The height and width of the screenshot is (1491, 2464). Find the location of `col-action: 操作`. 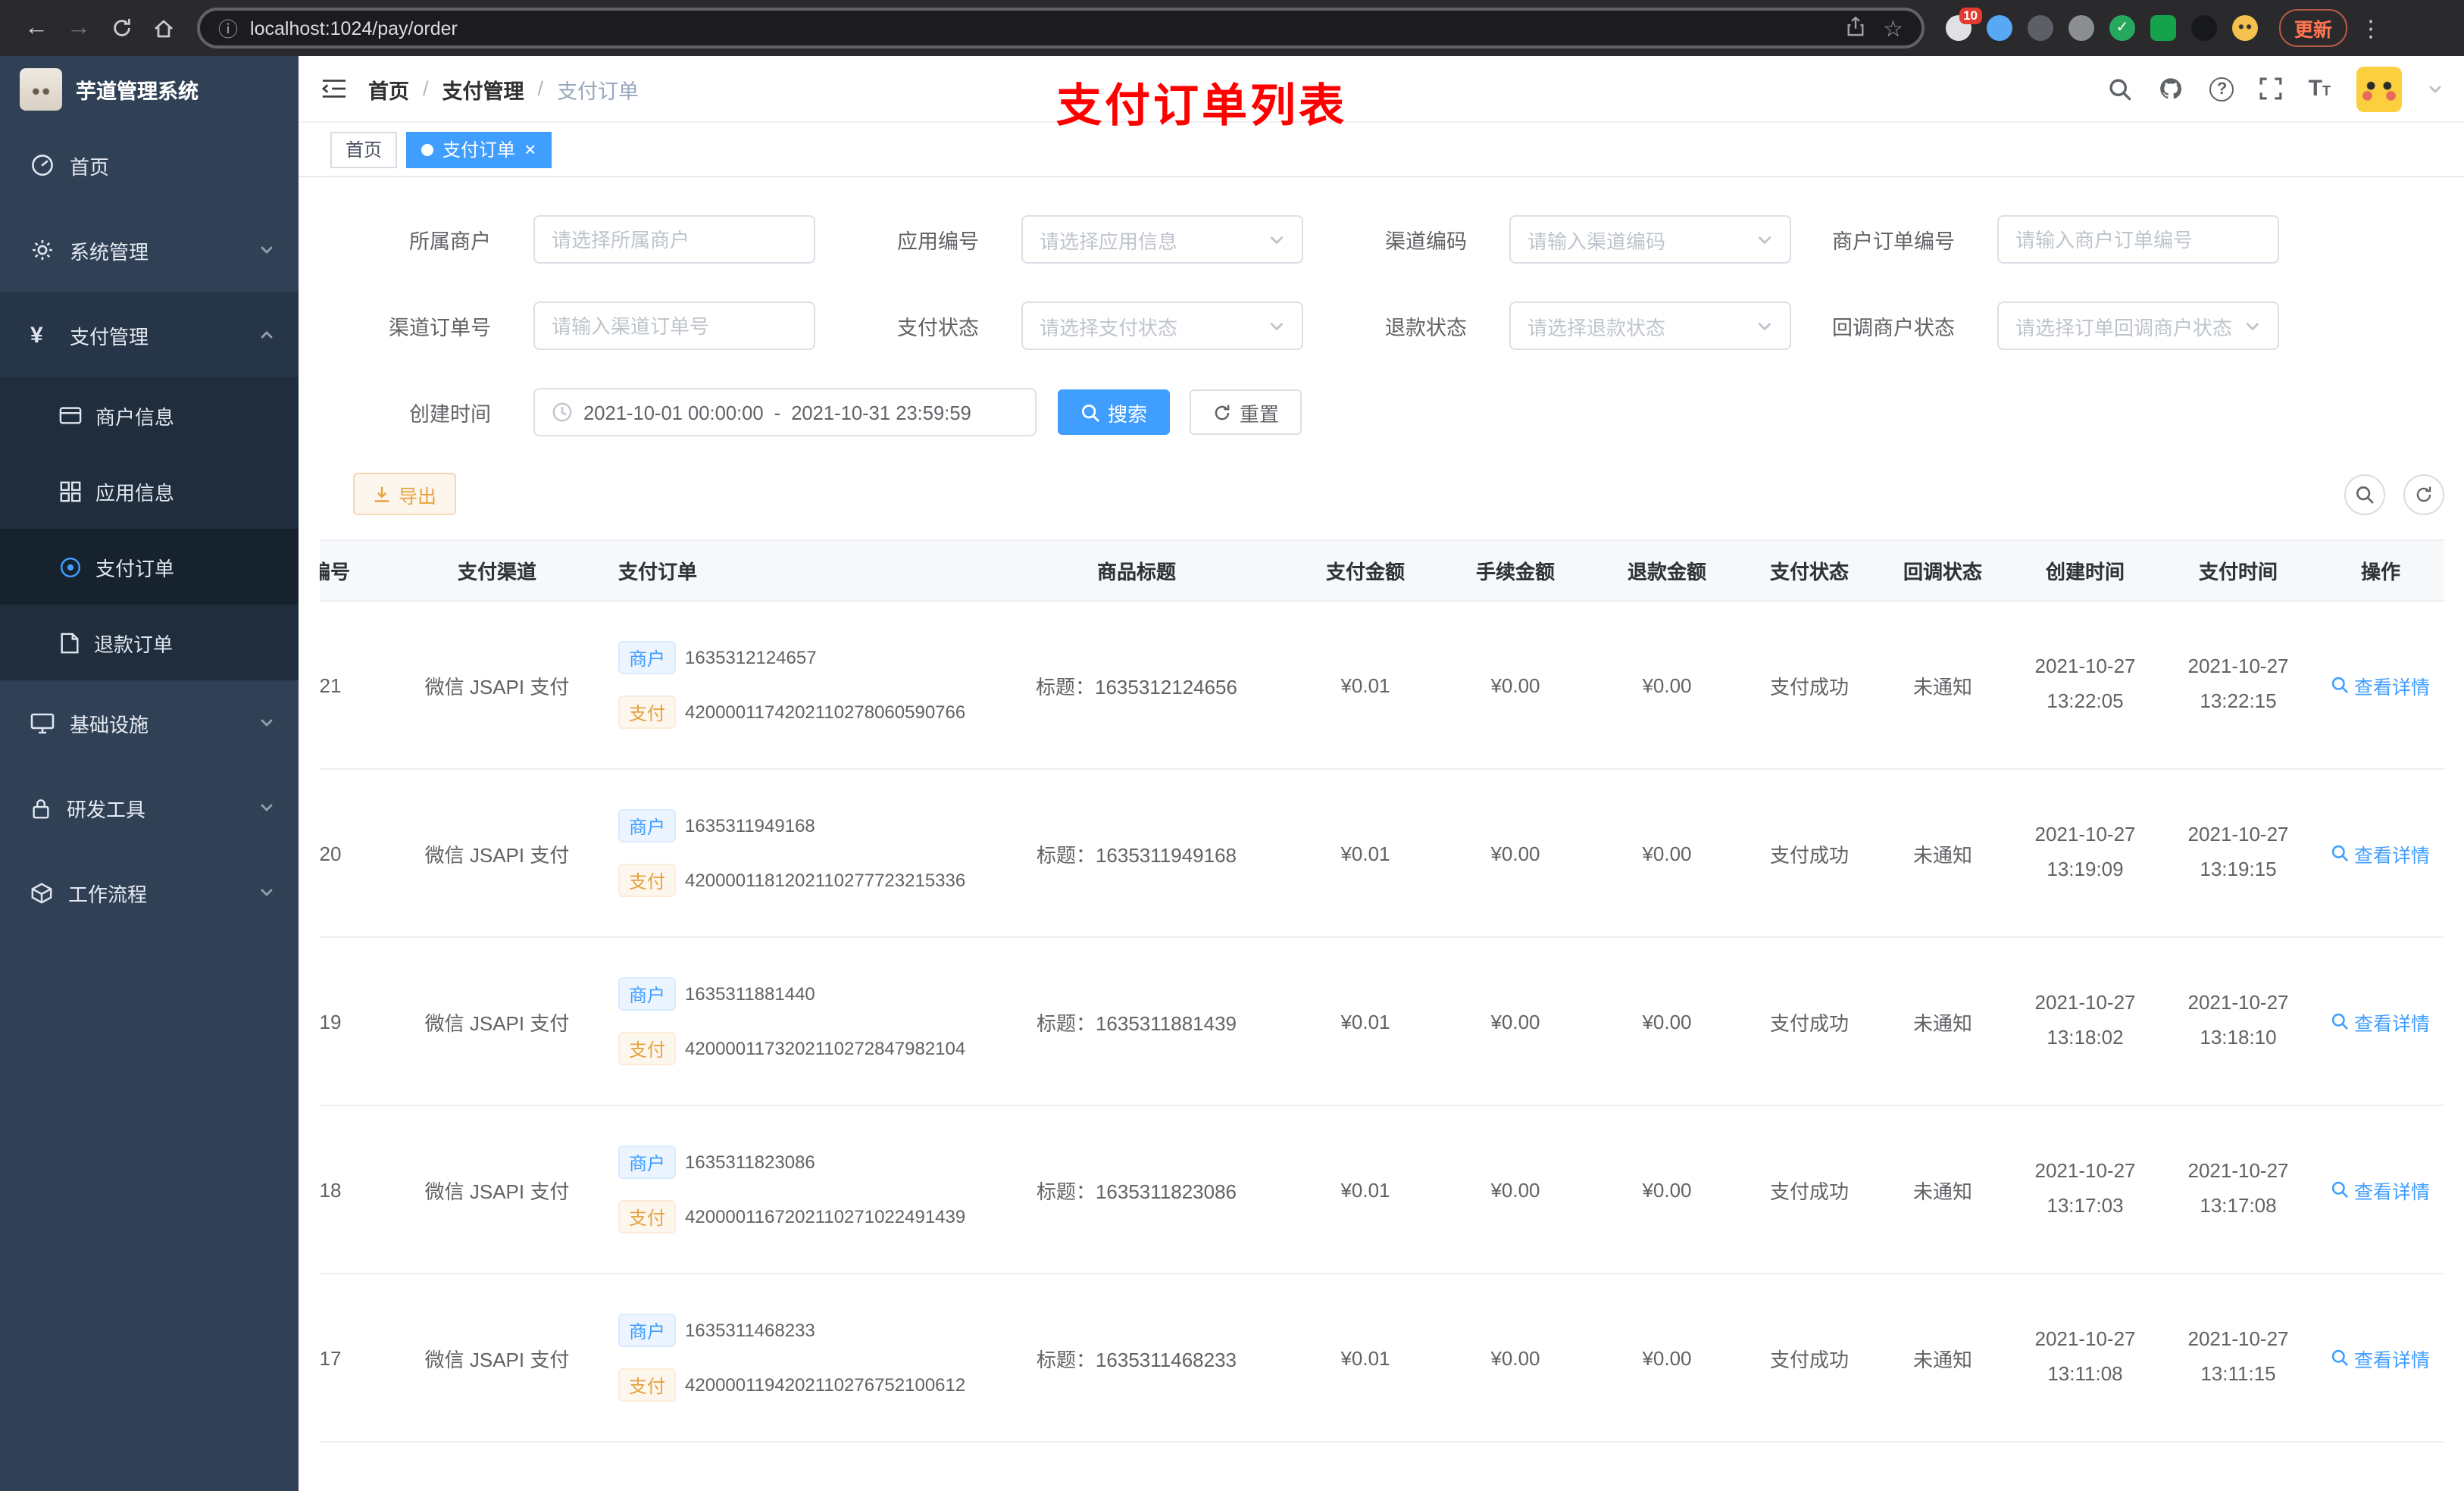

col-action: 操作 is located at coordinates (2379, 570).